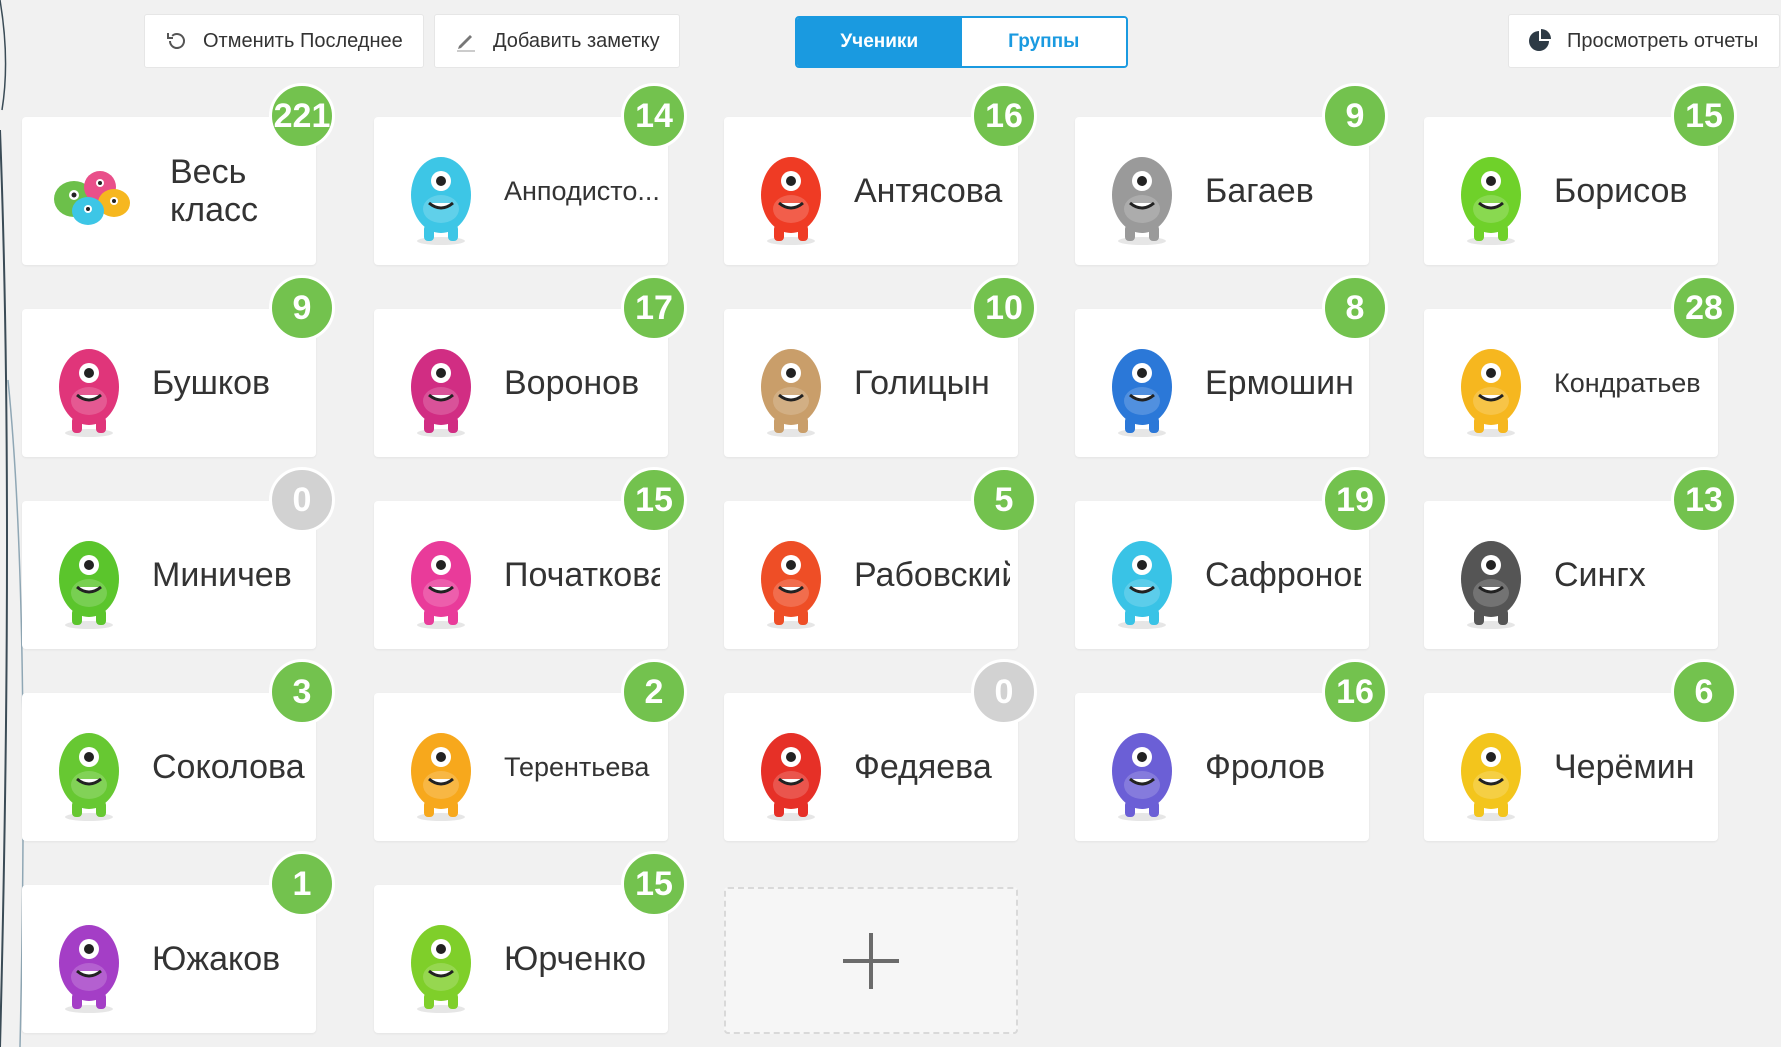 This screenshot has height=1047, width=1781. What do you see at coordinates (654, 308) in the screenshot?
I see `points-badge: 17` at bounding box center [654, 308].